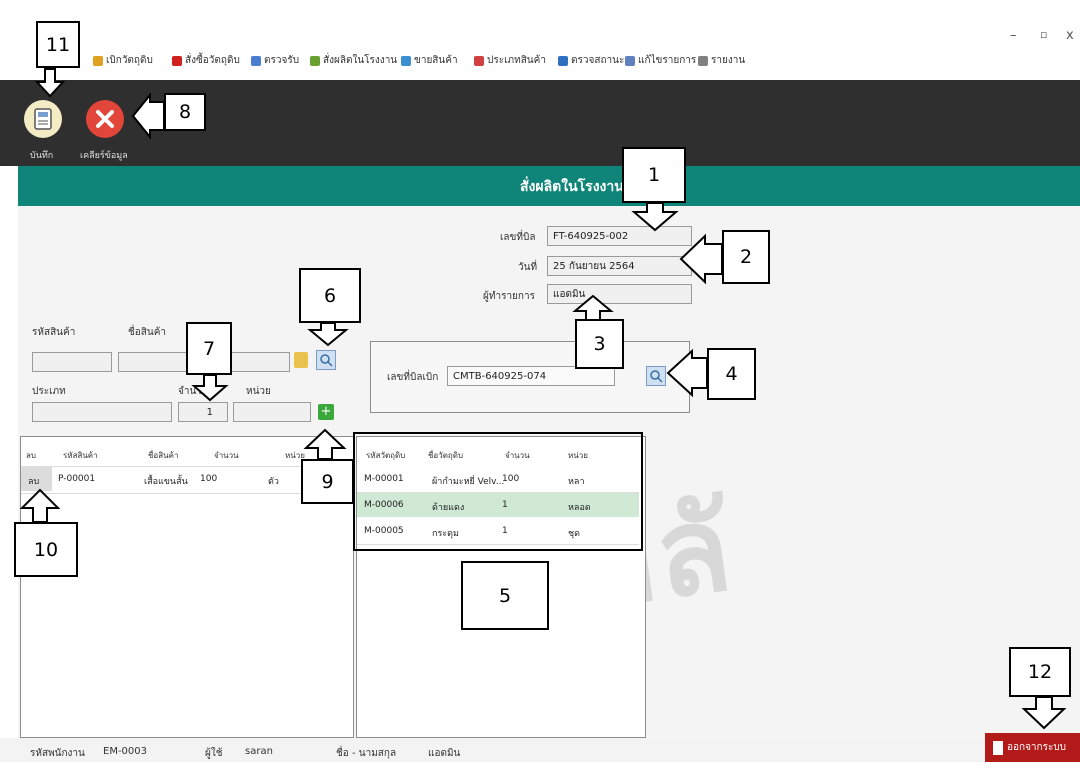 The height and width of the screenshot is (779, 1080). I want to click on callout-8: 8, so click(185, 112).